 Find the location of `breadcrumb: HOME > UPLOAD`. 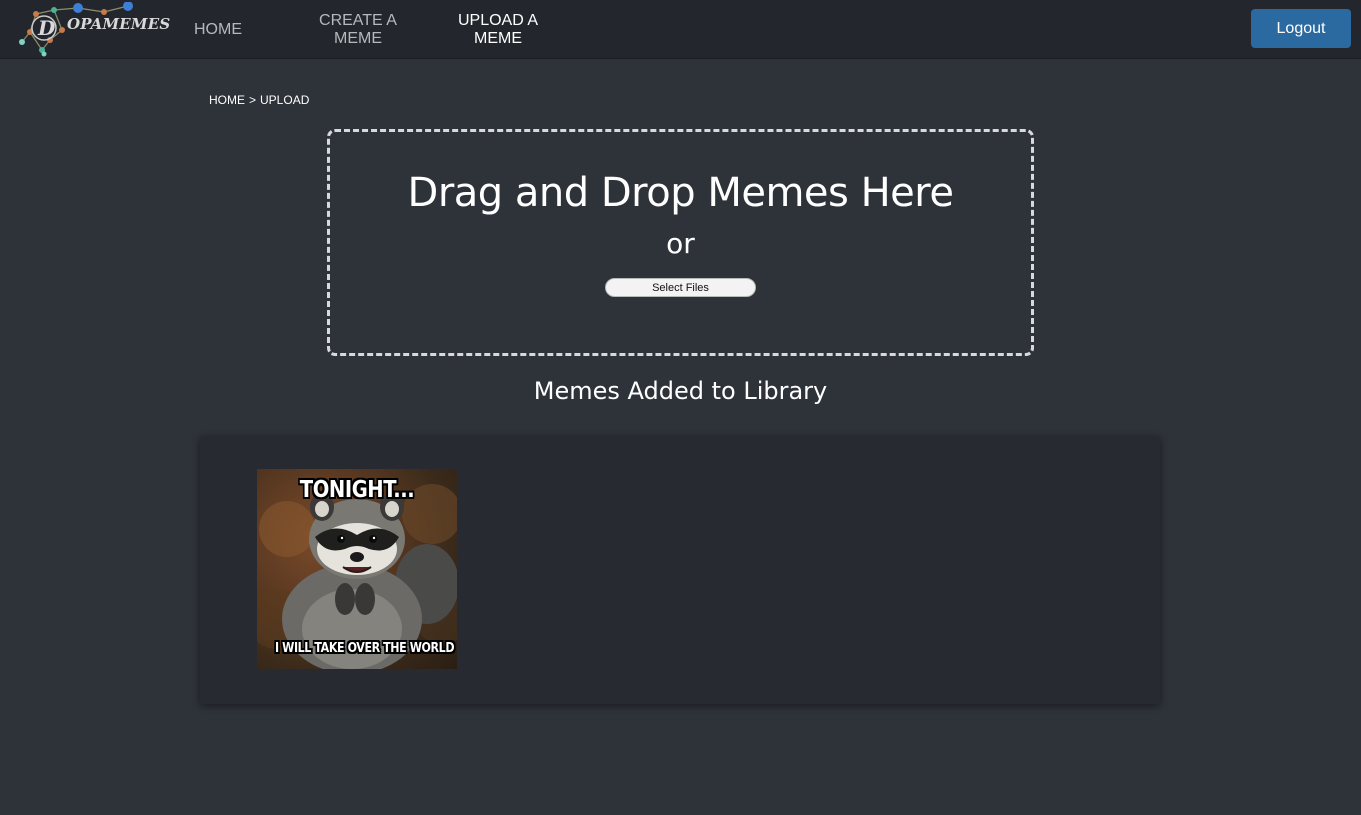

breadcrumb: HOME > UPLOAD is located at coordinates (259, 100).